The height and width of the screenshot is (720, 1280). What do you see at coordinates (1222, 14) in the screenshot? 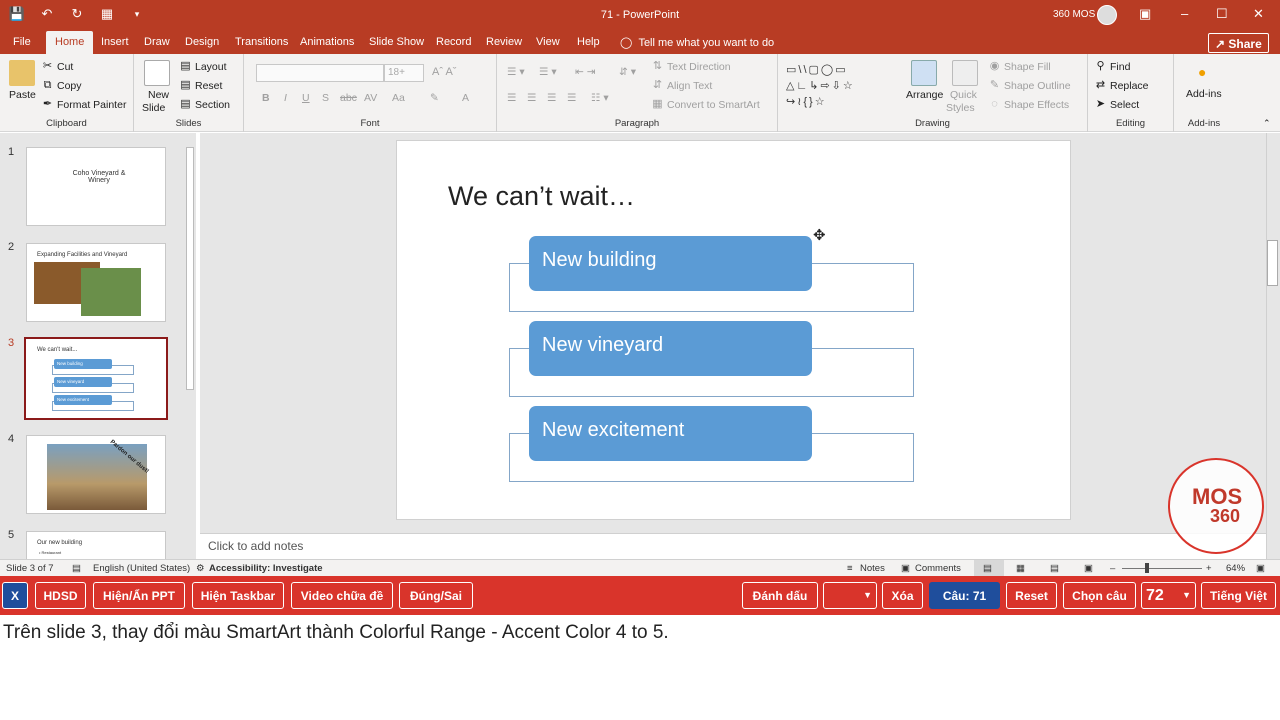
I see `maximize-icon: ☐` at bounding box center [1222, 14].